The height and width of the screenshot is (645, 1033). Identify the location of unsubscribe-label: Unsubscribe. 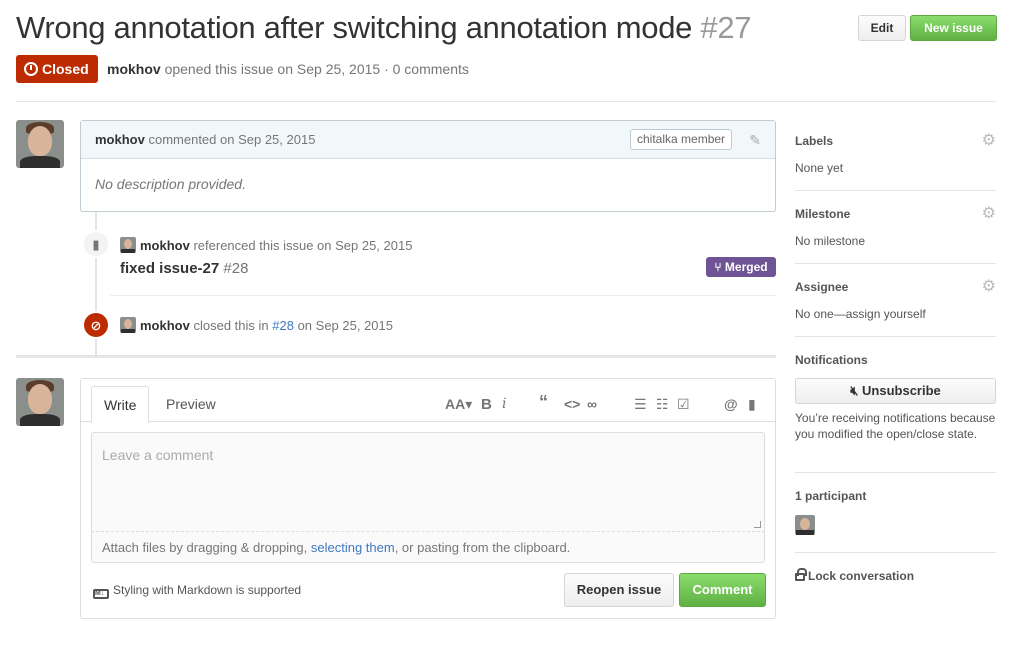
(901, 390).